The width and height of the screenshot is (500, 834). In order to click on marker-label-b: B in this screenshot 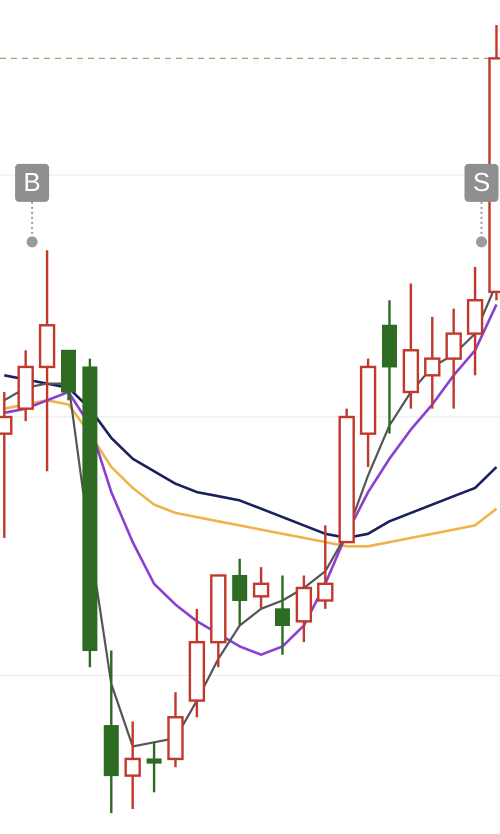, I will do `click(31, 182)`.